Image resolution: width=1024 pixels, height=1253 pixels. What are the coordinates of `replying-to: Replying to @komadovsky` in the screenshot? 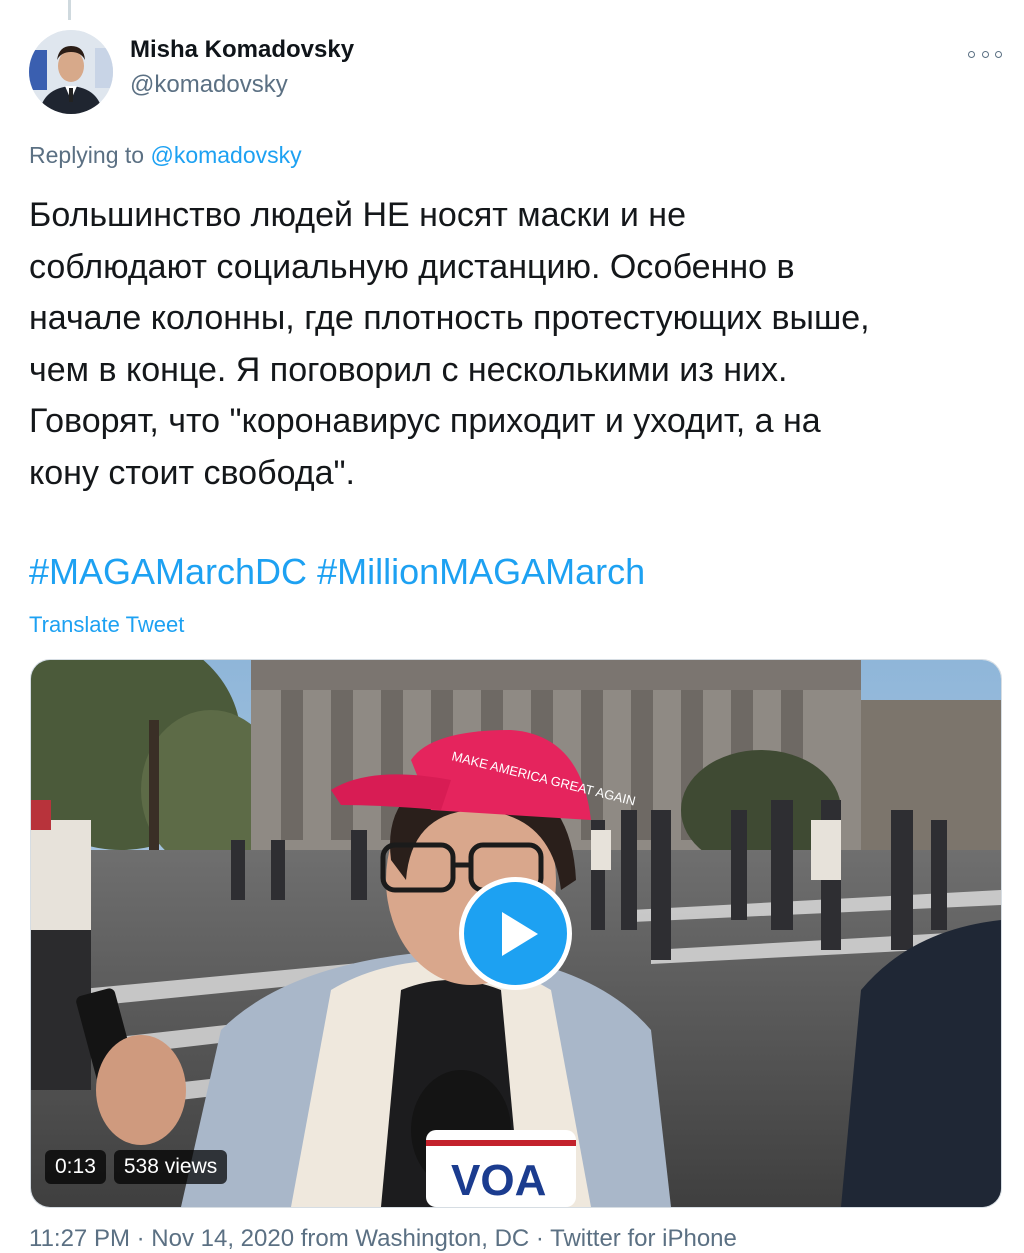 It's located at (165, 155).